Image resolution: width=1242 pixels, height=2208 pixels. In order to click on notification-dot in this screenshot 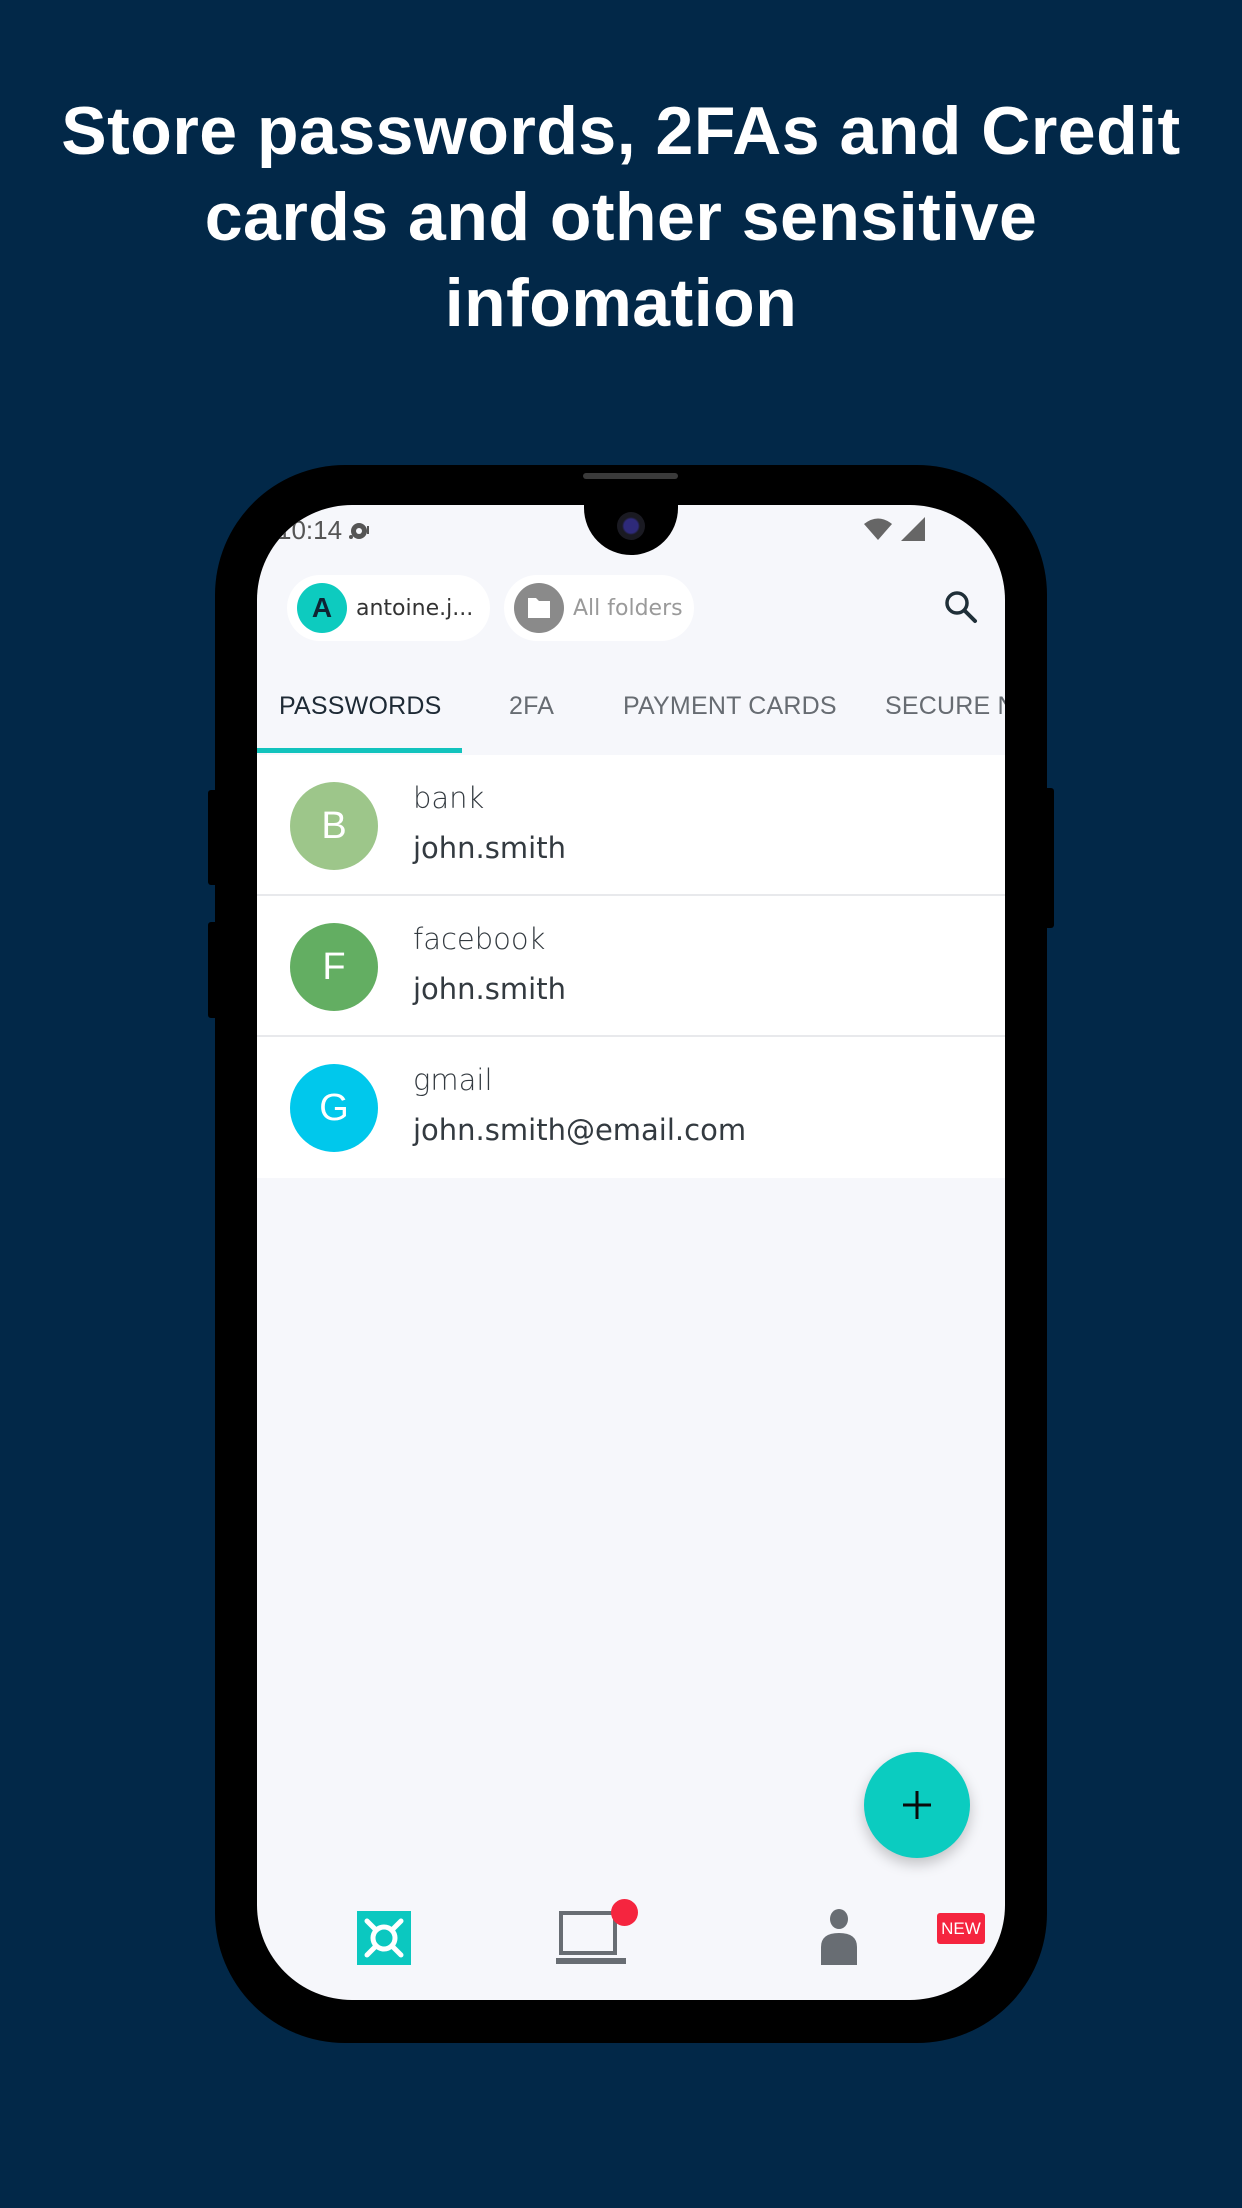, I will do `click(624, 1912)`.